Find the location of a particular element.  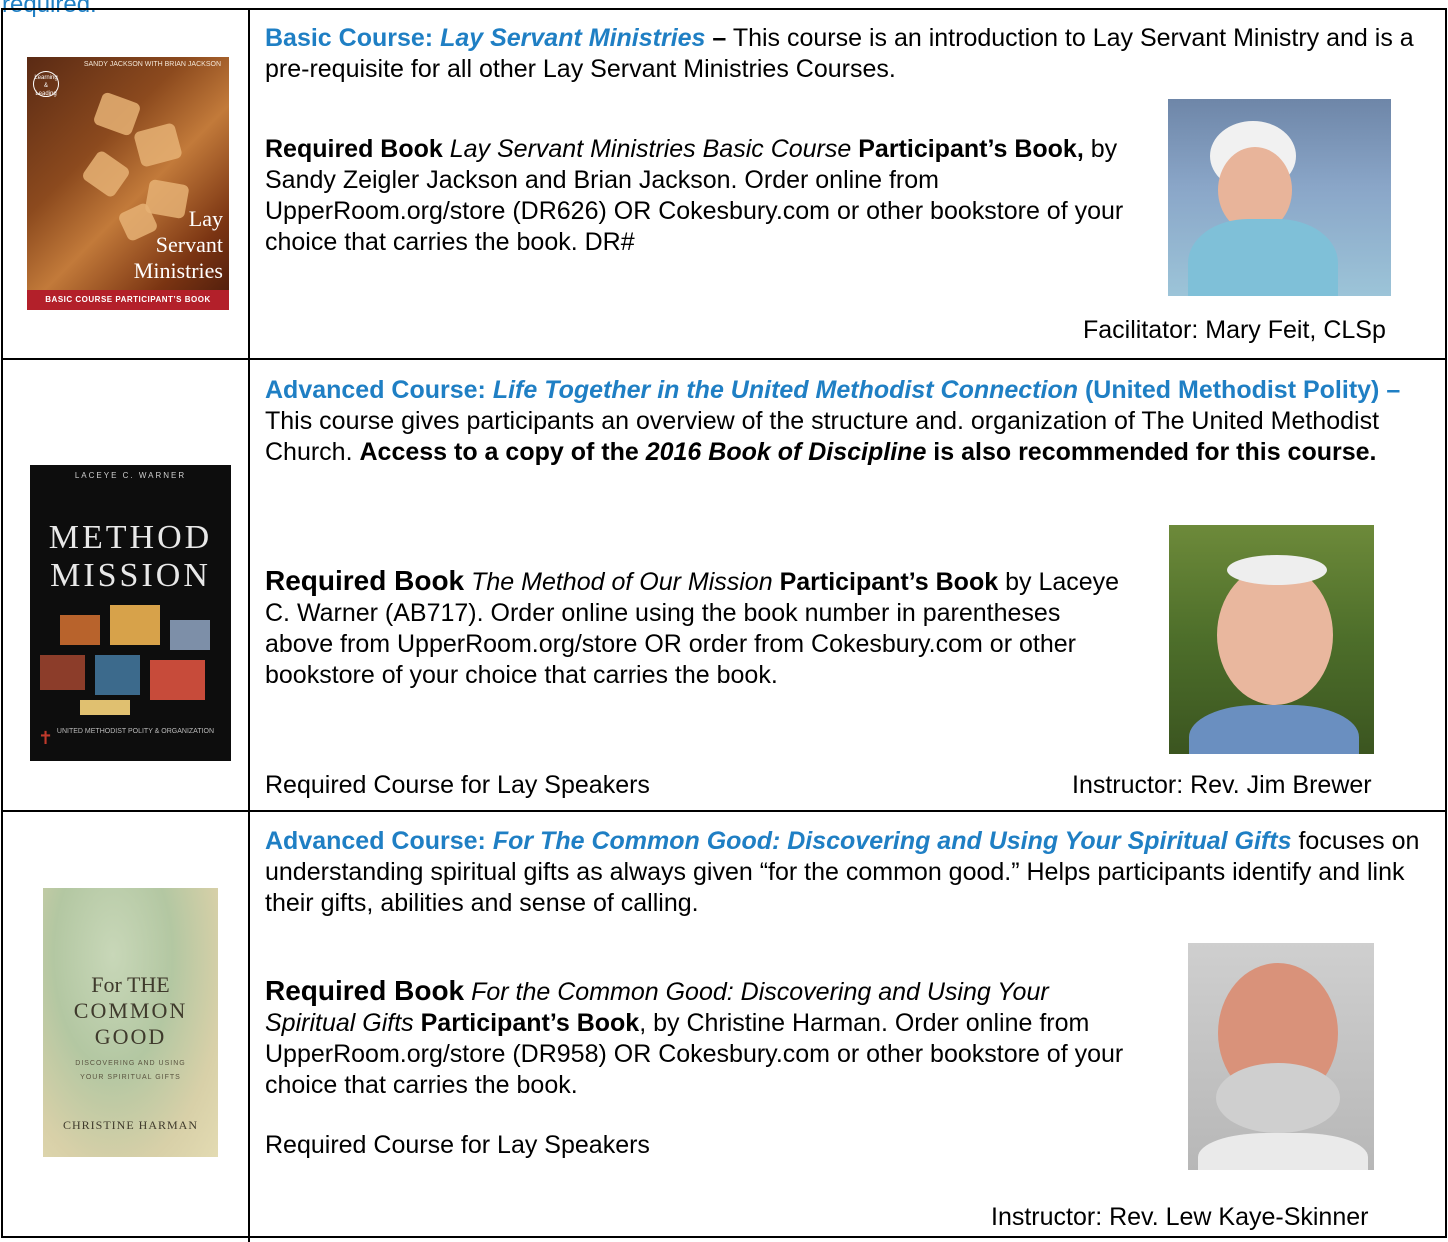

cover-collage is located at coordinates (130, 660).